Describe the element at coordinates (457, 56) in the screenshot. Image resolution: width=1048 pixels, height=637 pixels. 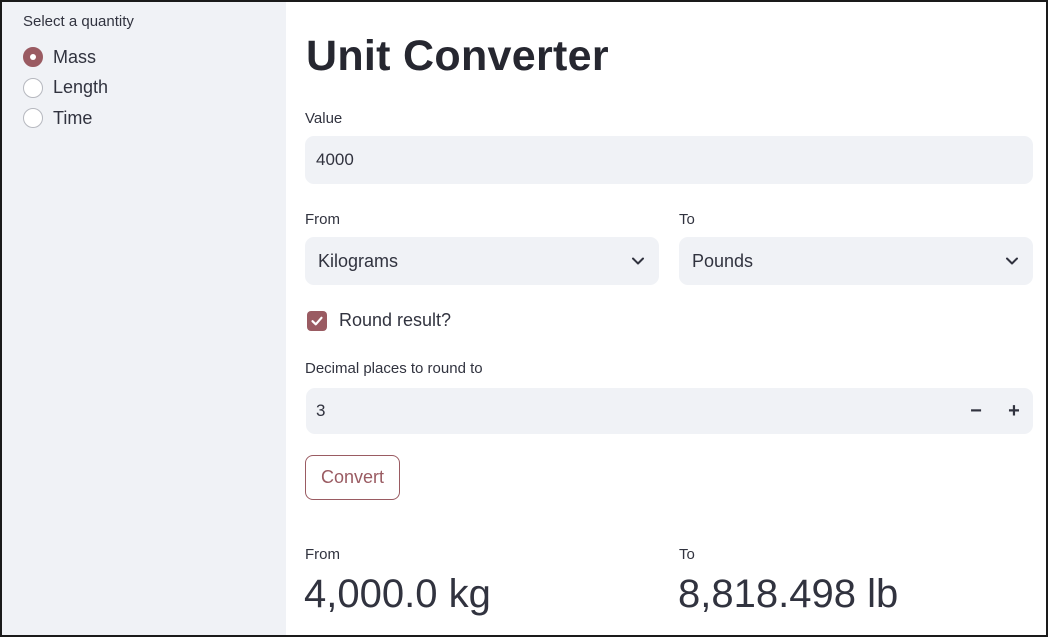
I see `page-title: Unit Converter` at that location.